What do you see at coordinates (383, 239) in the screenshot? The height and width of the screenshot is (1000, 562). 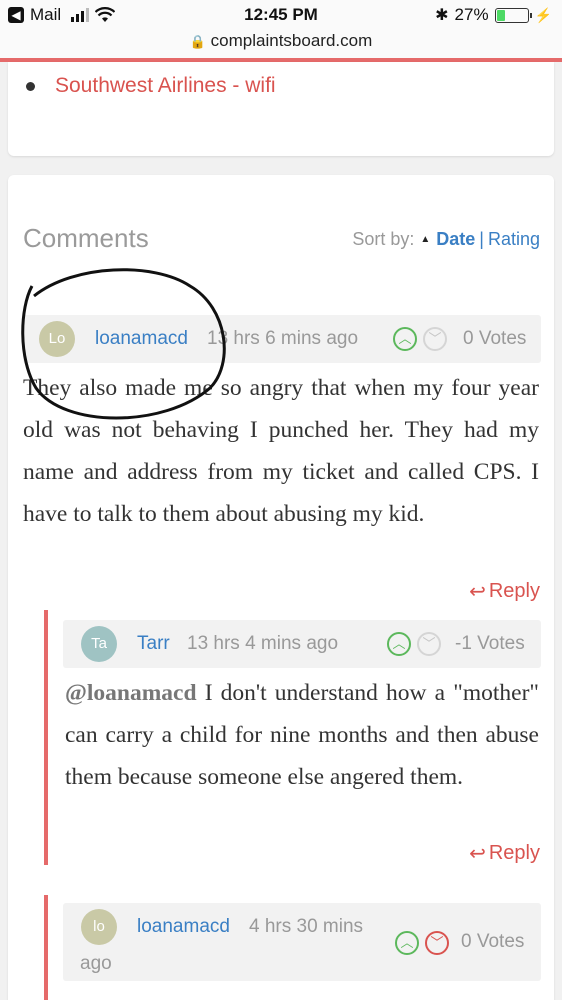 I see `sort-label: Sort by:` at bounding box center [383, 239].